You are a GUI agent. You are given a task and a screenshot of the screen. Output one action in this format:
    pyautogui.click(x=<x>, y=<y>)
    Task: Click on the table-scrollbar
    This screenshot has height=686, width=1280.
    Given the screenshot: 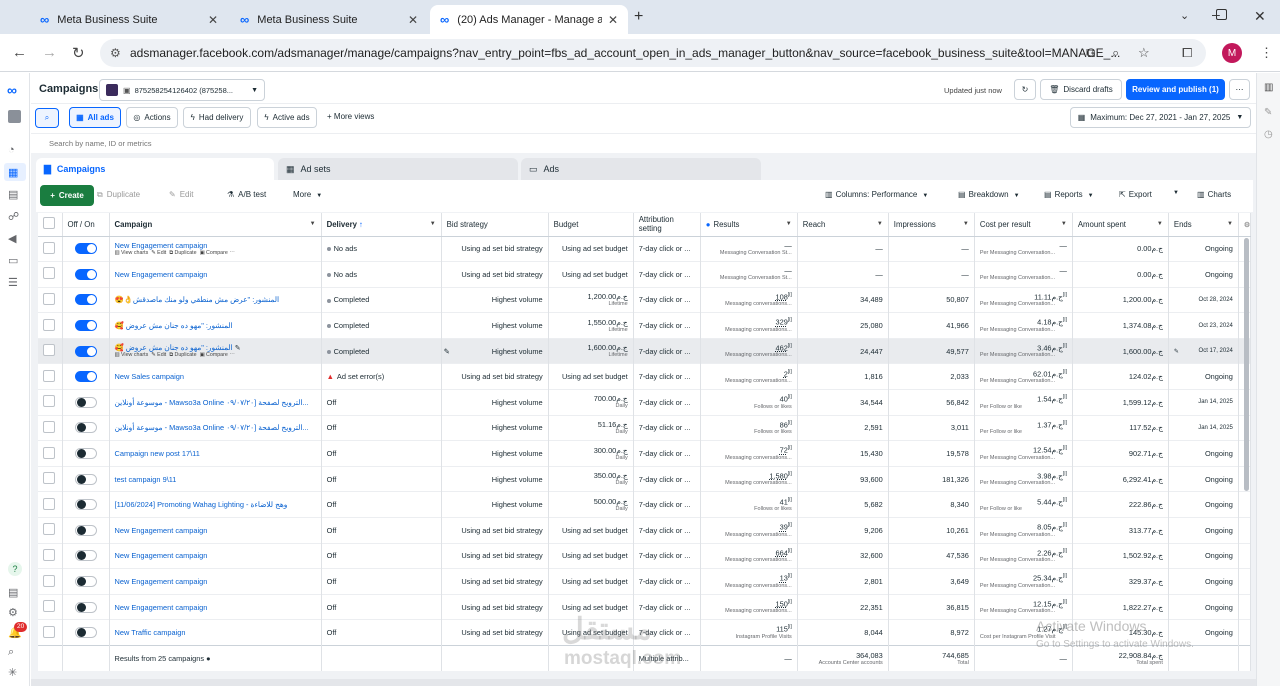 What is the action you would take?
    pyautogui.click(x=1246, y=364)
    